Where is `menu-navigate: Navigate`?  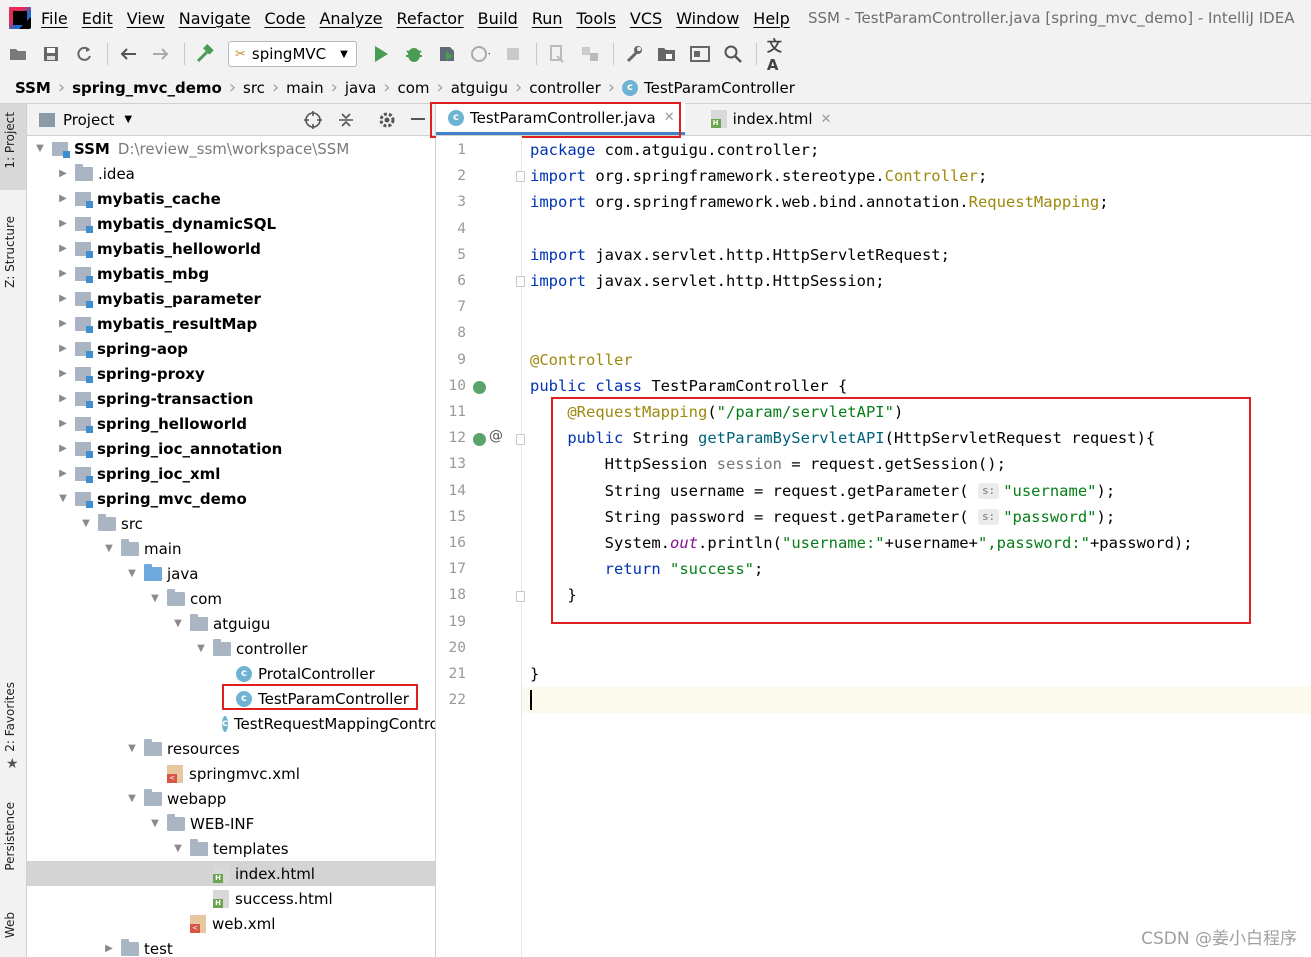
menu-navigate: Navigate is located at coordinates (215, 18).